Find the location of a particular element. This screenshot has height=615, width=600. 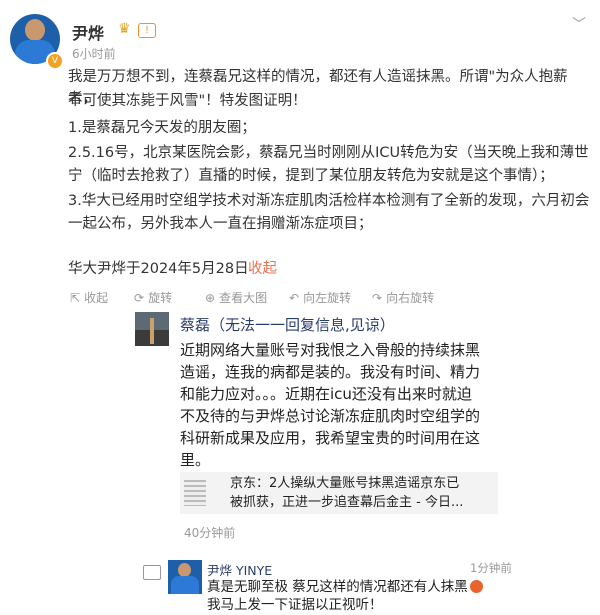

crown-icon: ♛ is located at coordinates (124, 29).